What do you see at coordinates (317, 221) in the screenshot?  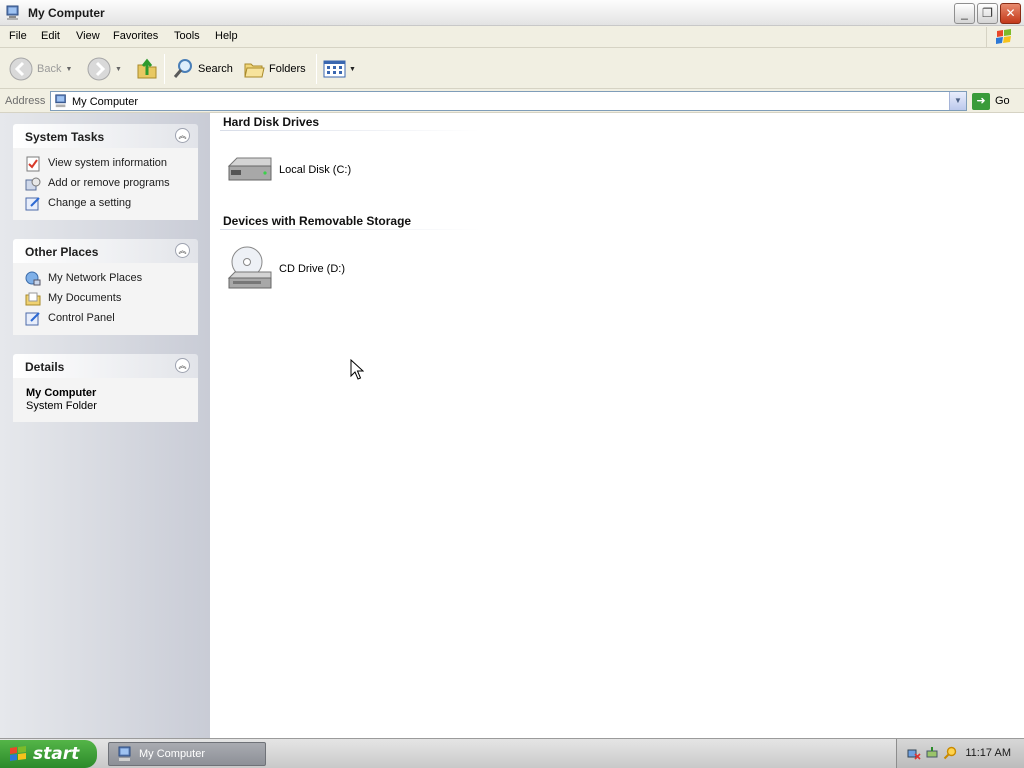 I see `group-removable-storage: Devices with Removable Storage` at bounding box center [317, 221].